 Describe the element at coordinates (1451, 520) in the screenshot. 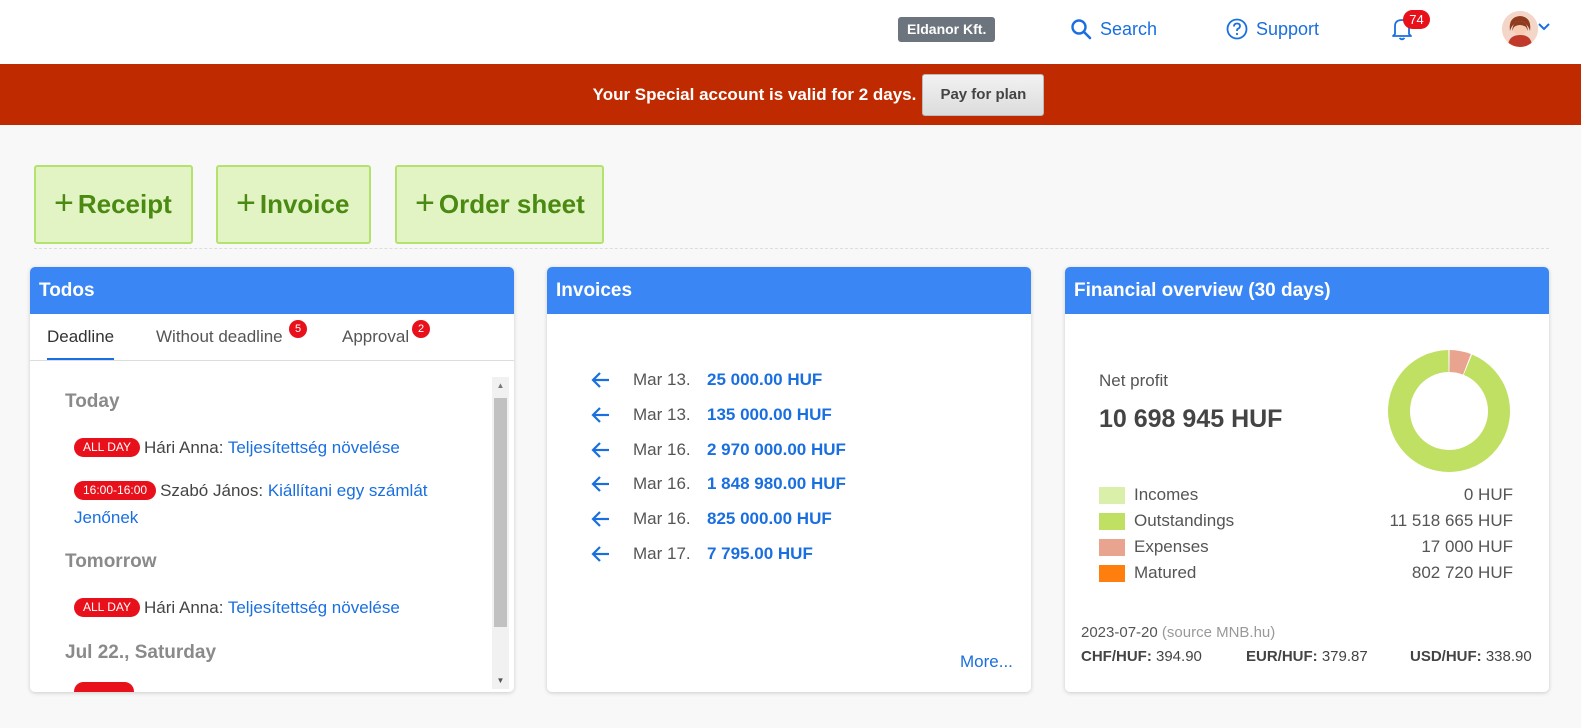

I see `legend-value: 11 518 665 HUF` at that location.